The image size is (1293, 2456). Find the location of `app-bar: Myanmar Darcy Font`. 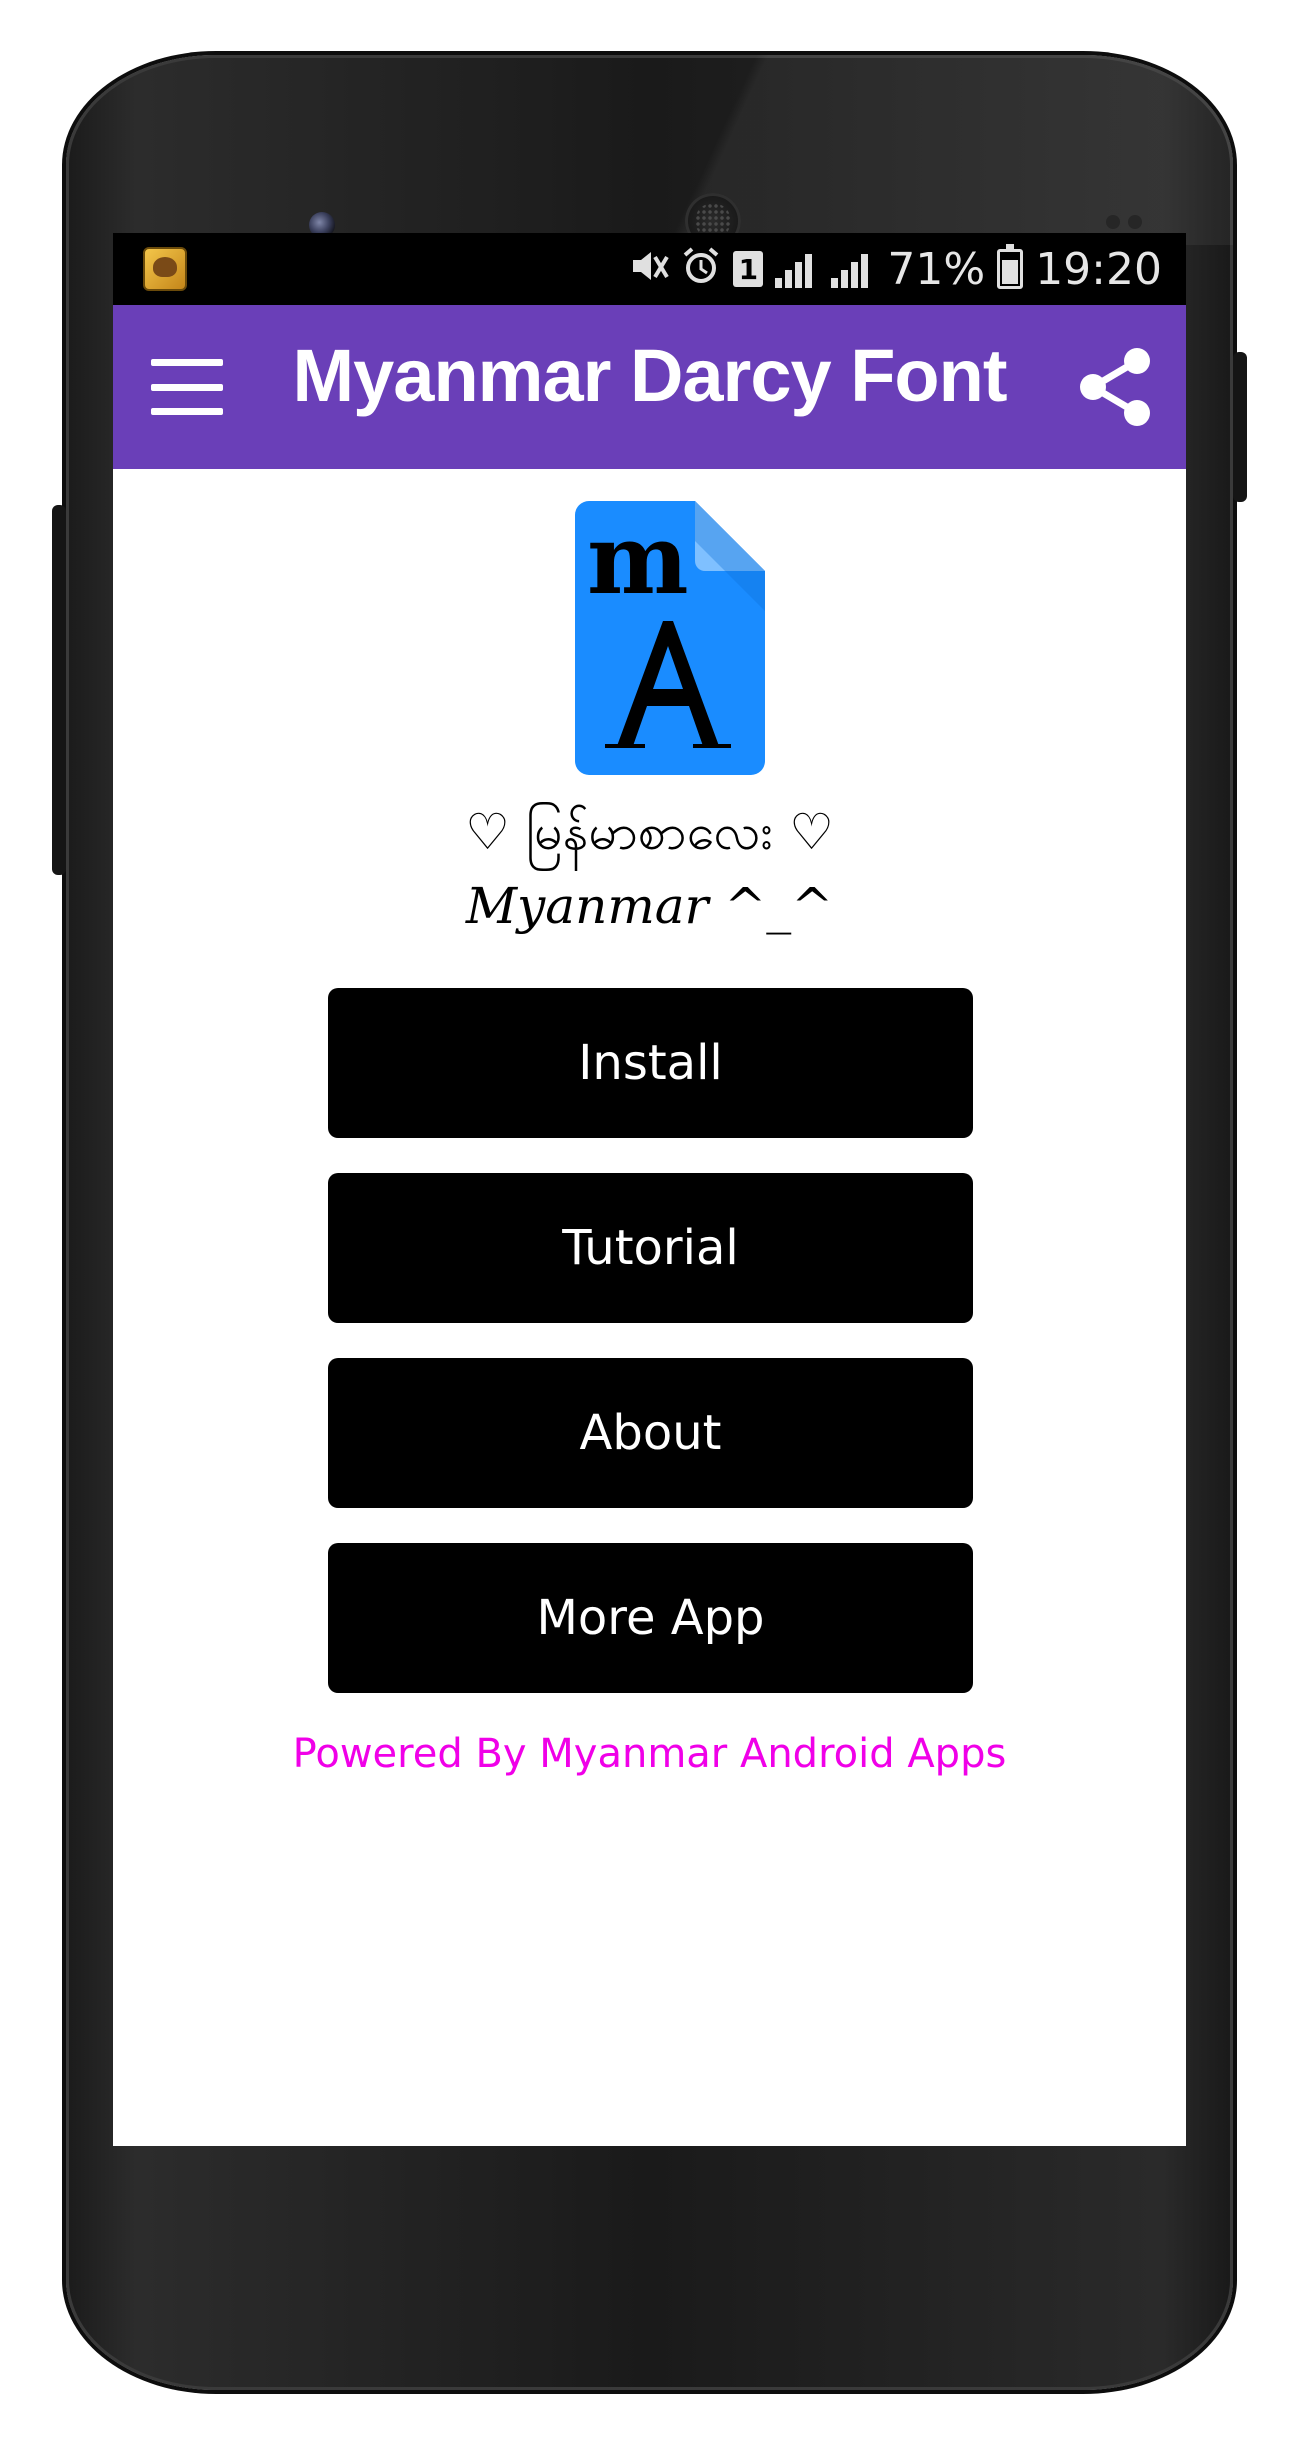

app-bar: Myanmar Darcy Font is located at coordinates (649, 387).